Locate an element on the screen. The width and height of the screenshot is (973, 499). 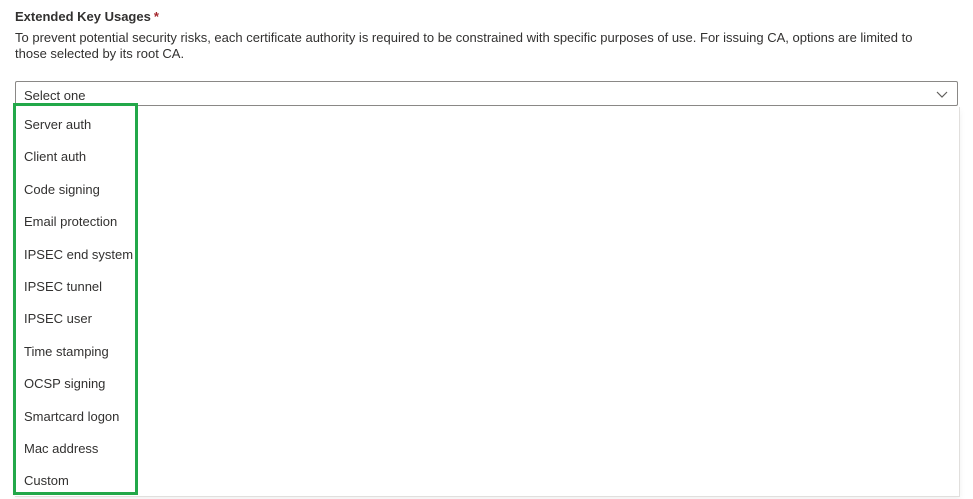
chevron-down-icon is located at coordinates (942, 94).